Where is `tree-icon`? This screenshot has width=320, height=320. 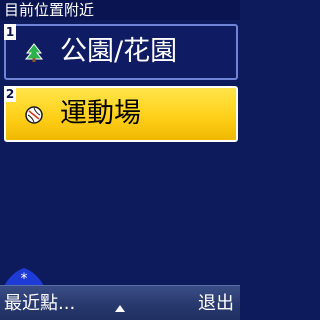
tree-icon is located at coordinates (34, 53).